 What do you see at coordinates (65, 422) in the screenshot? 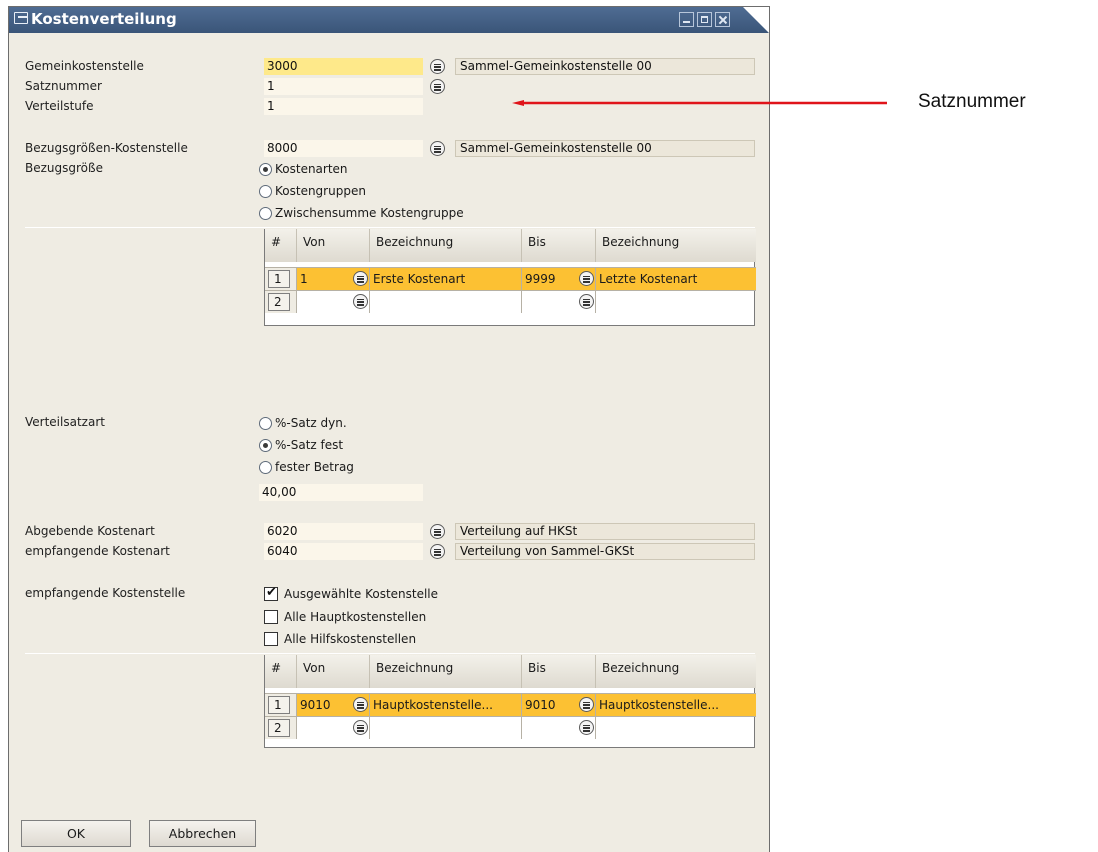
I see `verteilsatzart-label: Verteilsatzart` at bounding box center [65, 422].